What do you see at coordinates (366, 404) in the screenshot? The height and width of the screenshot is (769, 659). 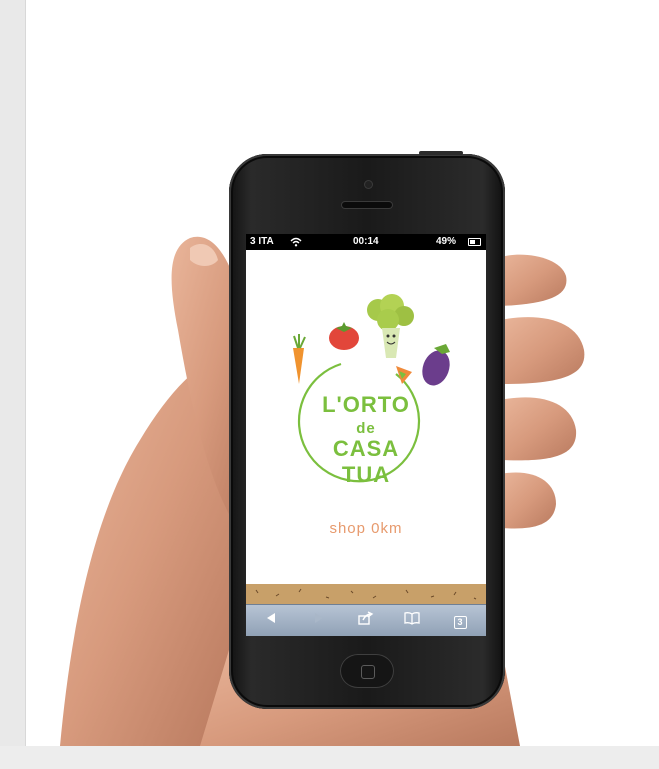 I see `logo-text-line1: L'ORTO` at bounding box center [366, 404].